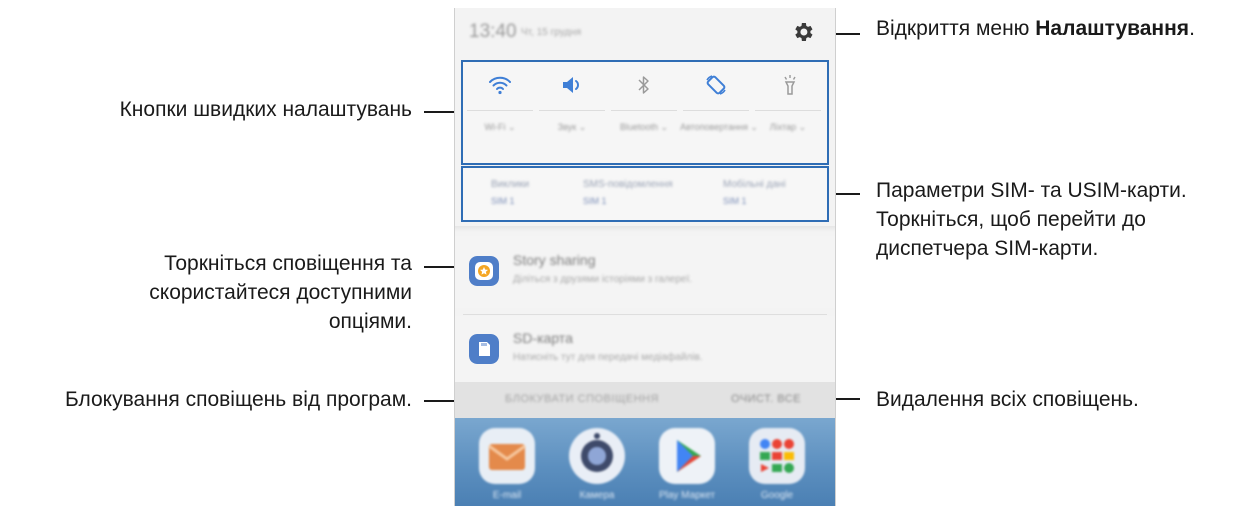  Describe the element at coordinates (628, 193) in the screenshot. I see `sim-sms: SMS-повідомлення SIM 1` at that location.